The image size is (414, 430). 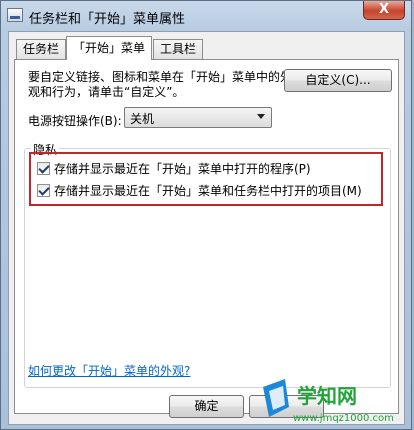 I want to click on power-action-value: 关机, so click(x=142, y=119).